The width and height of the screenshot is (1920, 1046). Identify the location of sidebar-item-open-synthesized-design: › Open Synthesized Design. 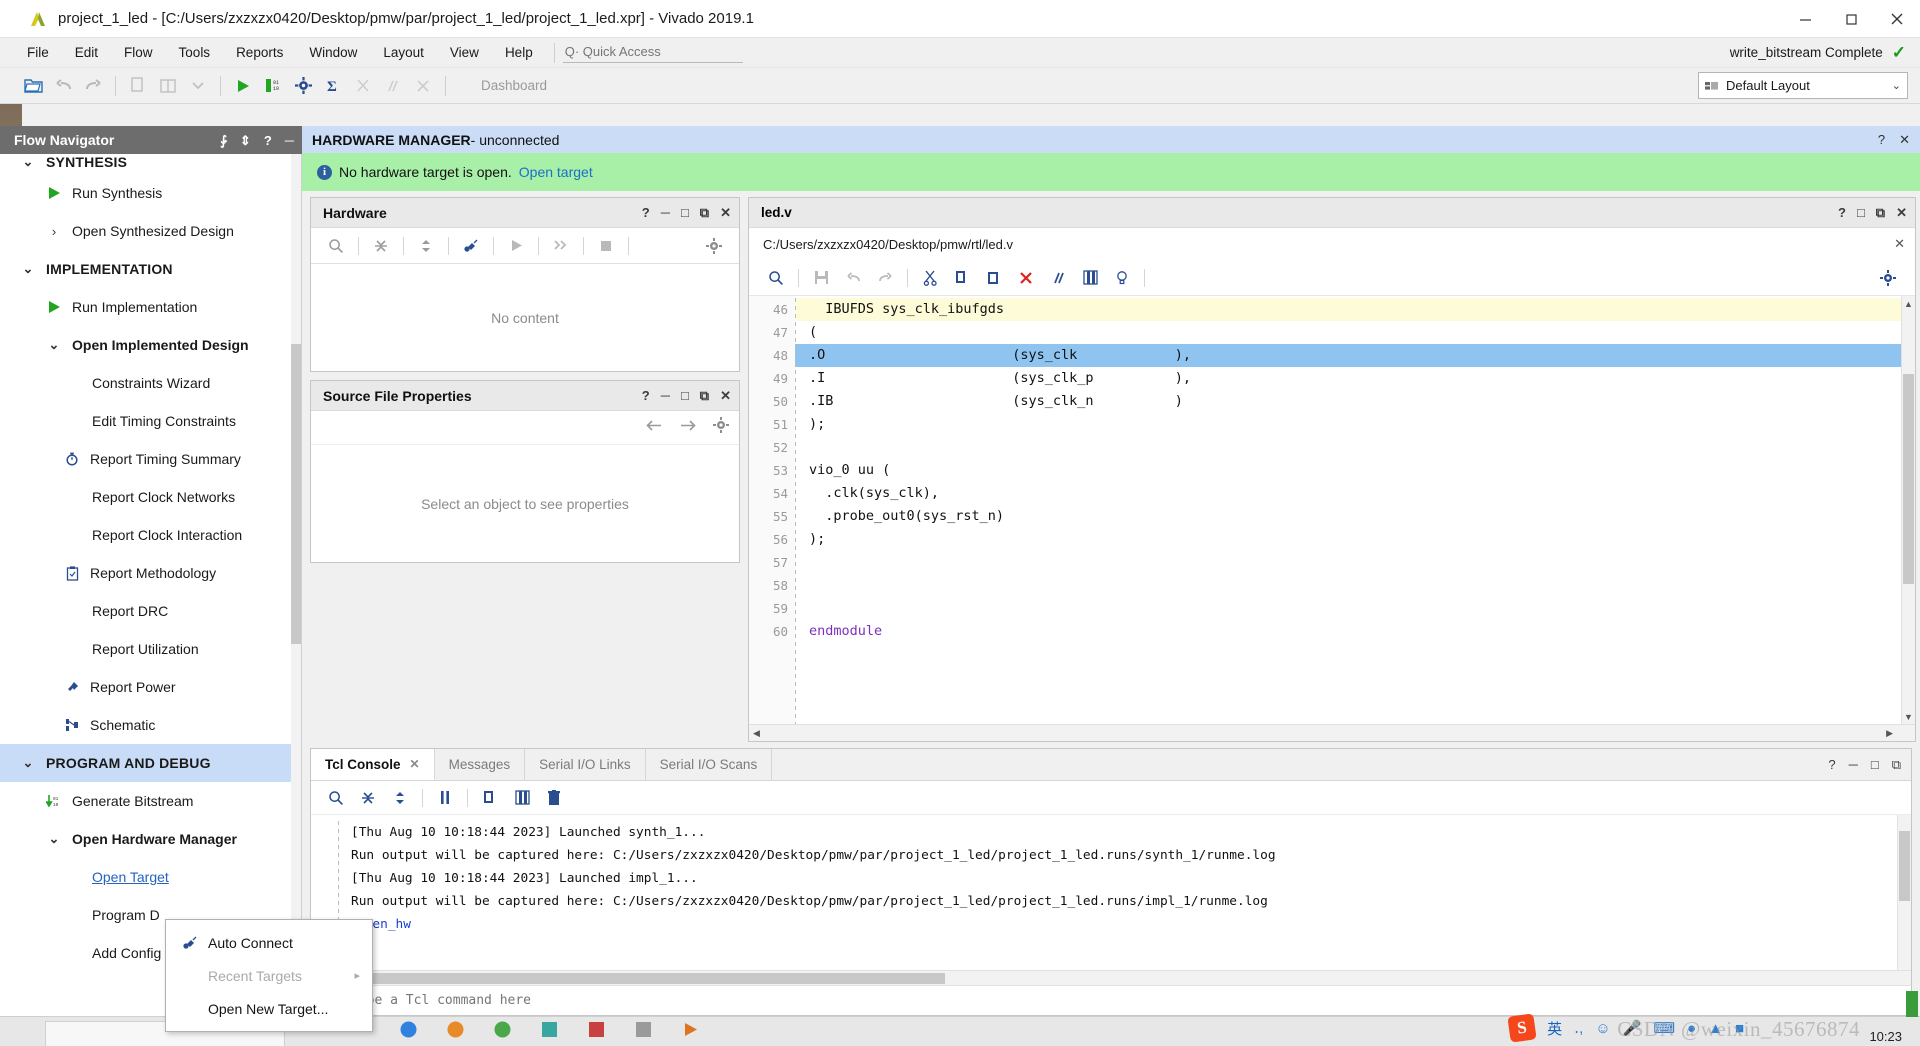
(151, 231).